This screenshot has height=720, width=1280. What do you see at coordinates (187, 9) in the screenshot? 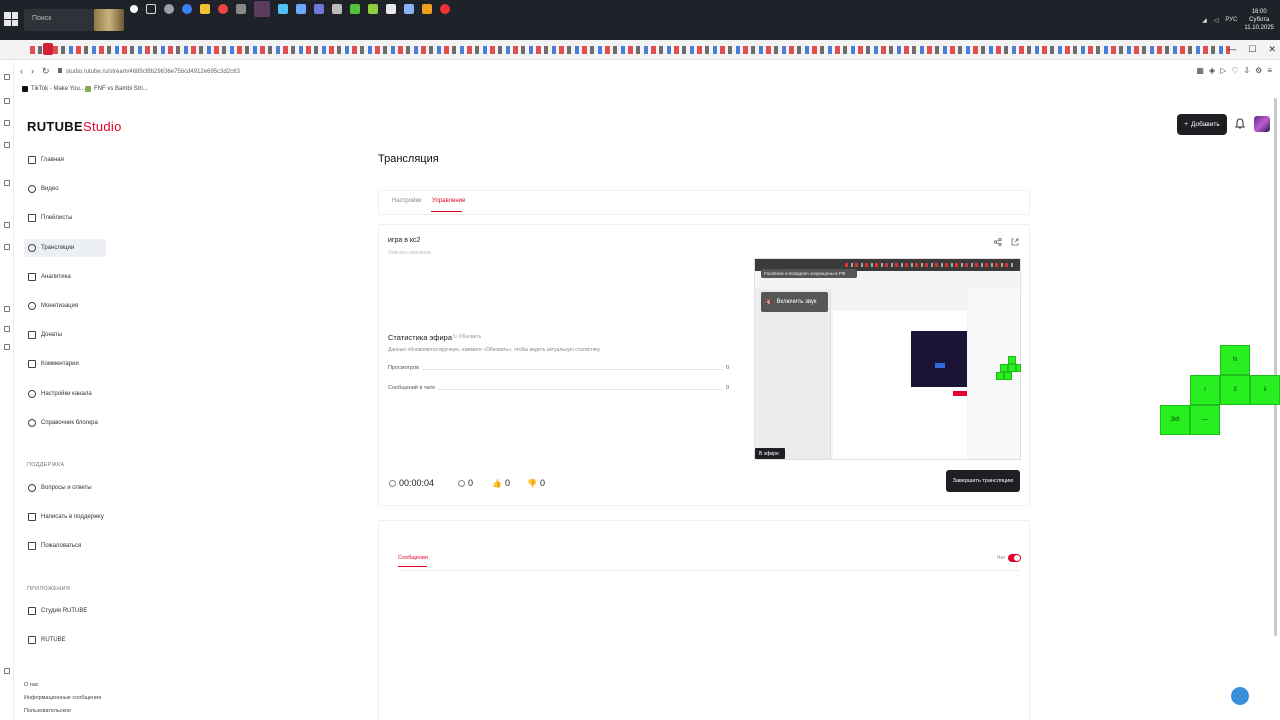
I see `edge-browser-icon` at bounding box center [187, 9].